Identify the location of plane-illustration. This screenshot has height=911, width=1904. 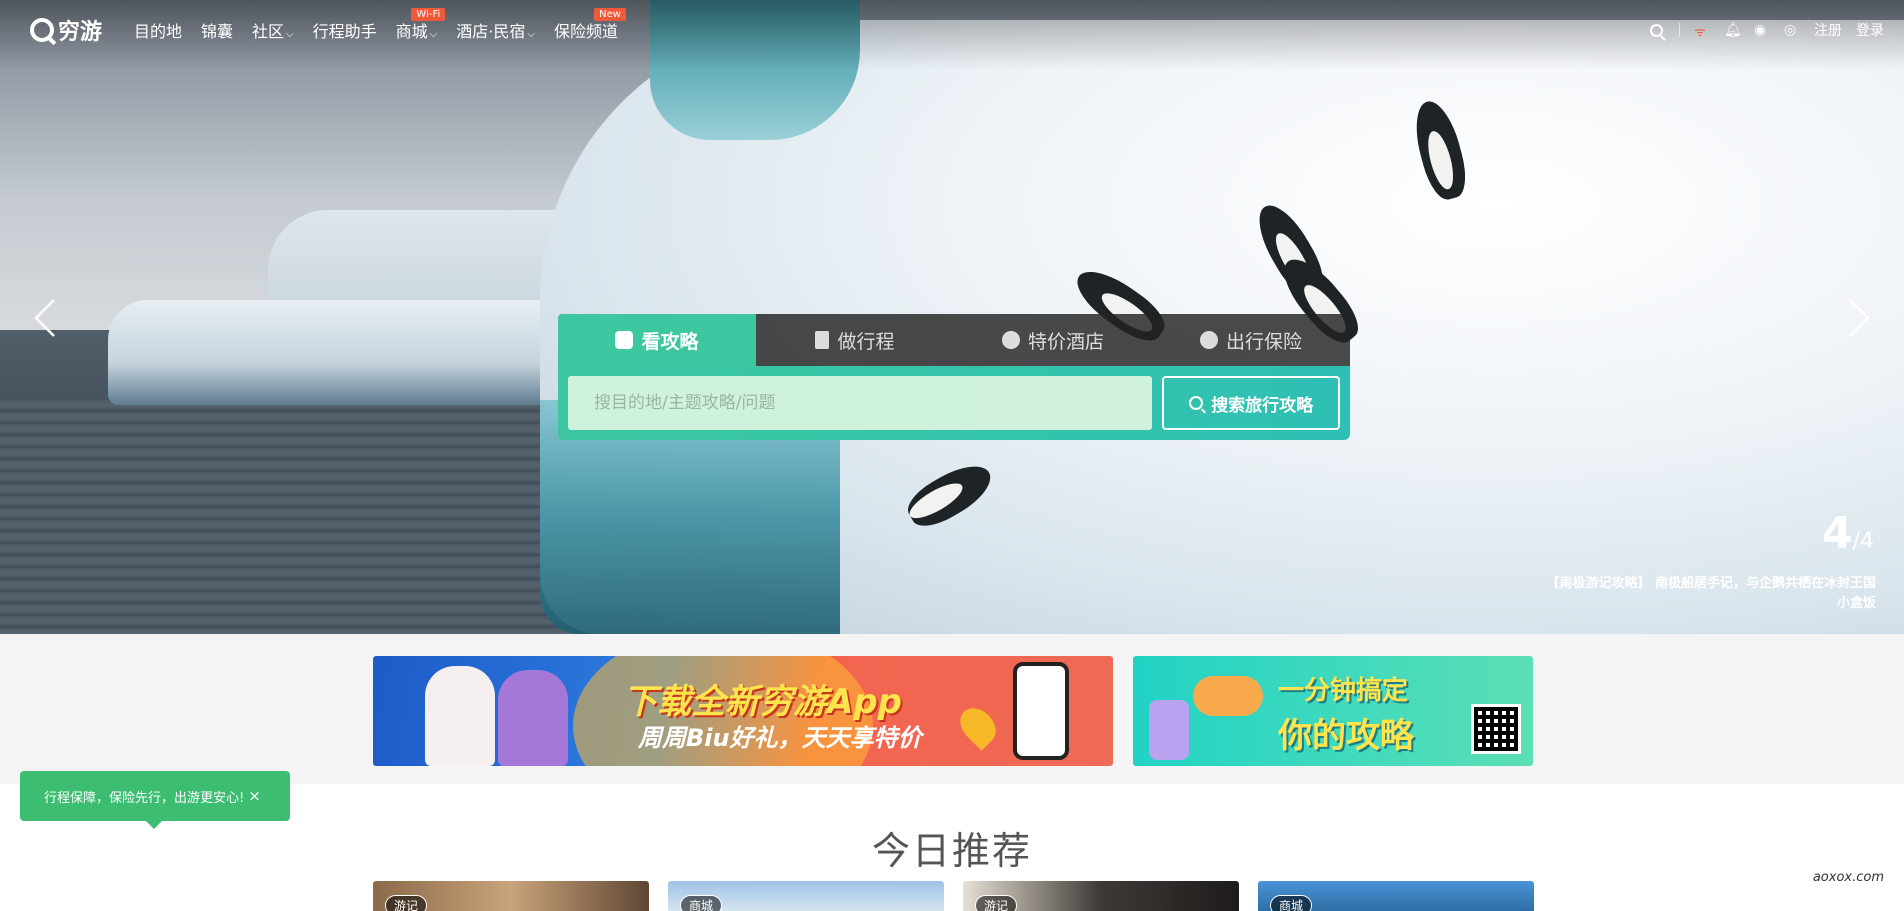
(1228, 696).